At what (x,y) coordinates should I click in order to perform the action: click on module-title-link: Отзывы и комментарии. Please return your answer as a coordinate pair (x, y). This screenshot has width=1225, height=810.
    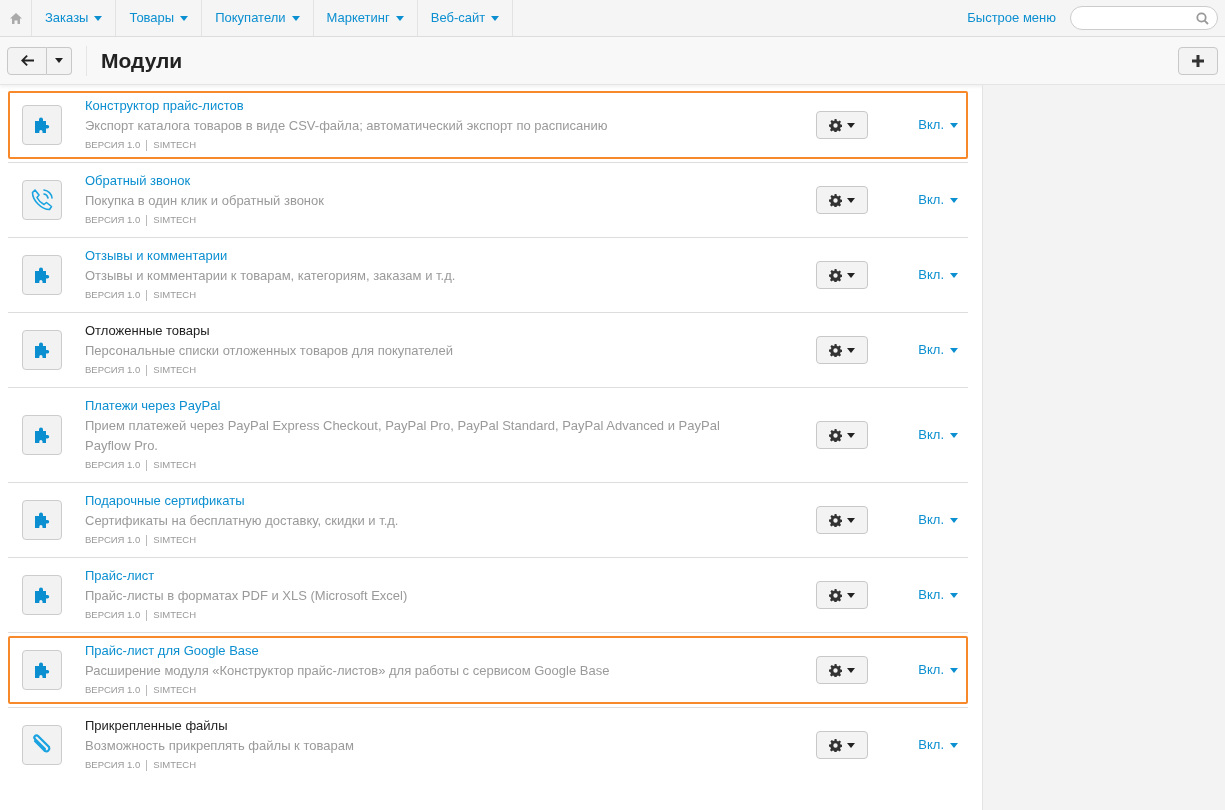
    Looking at the image, I should click on (156, 256).